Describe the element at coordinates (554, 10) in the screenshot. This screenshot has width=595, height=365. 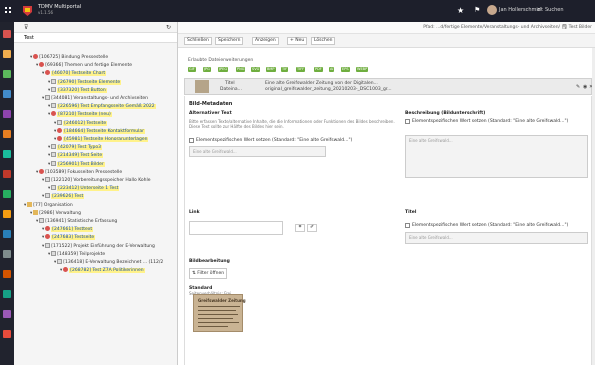
I see `search-label: Suchen` at that location.